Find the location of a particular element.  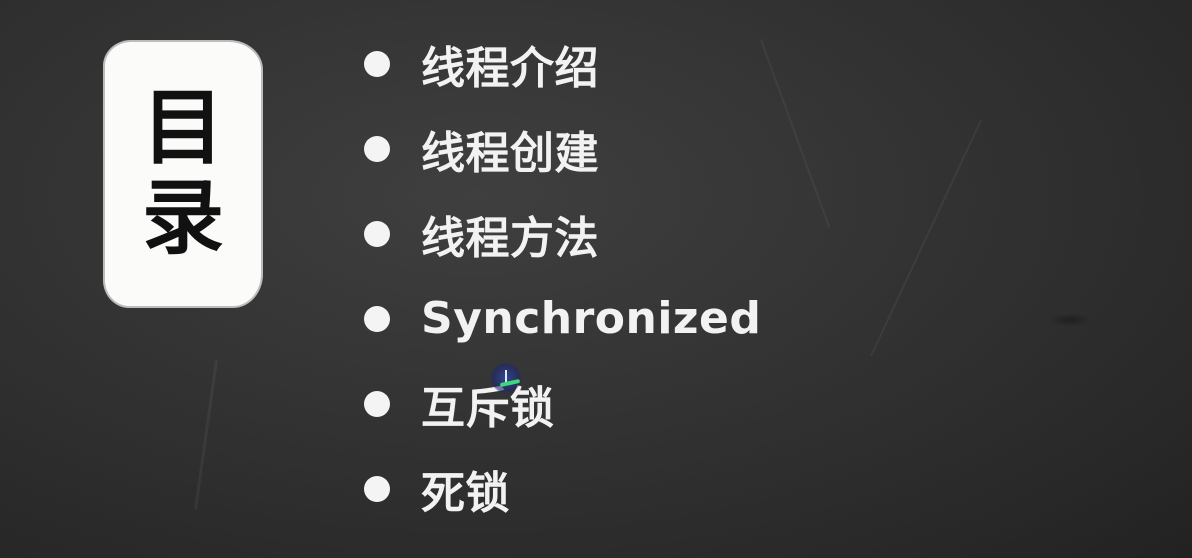

agenda-item-deadlock: 死锁 is located at coordinates (562, 489).